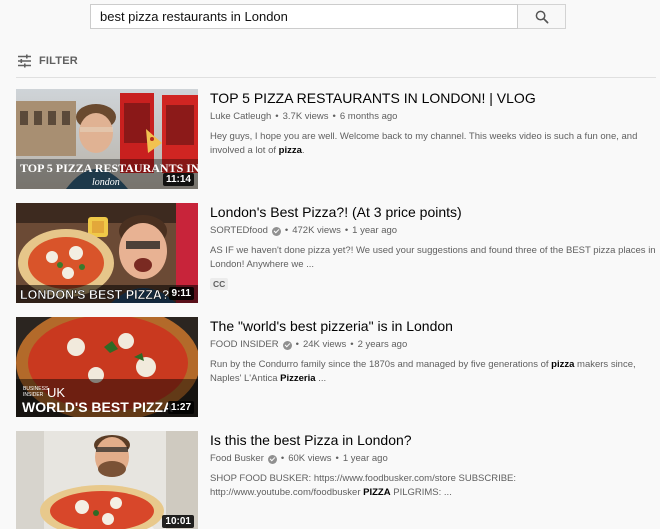 This screenshot has width=660, height=529. Describe the element at coordinates (56, 392) in the screenshot. I see `thumbnail-text: UK` at that location.